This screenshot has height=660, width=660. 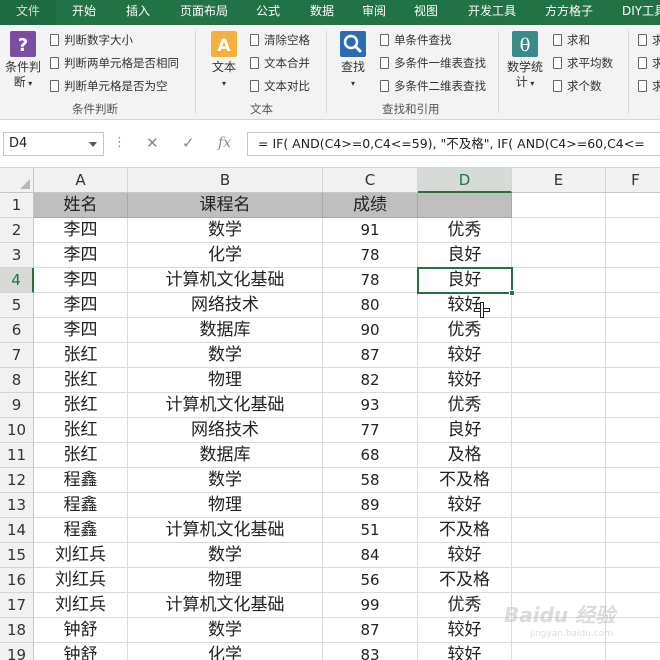 I want to click on column-header-e: E, so click(x=559, y=180).